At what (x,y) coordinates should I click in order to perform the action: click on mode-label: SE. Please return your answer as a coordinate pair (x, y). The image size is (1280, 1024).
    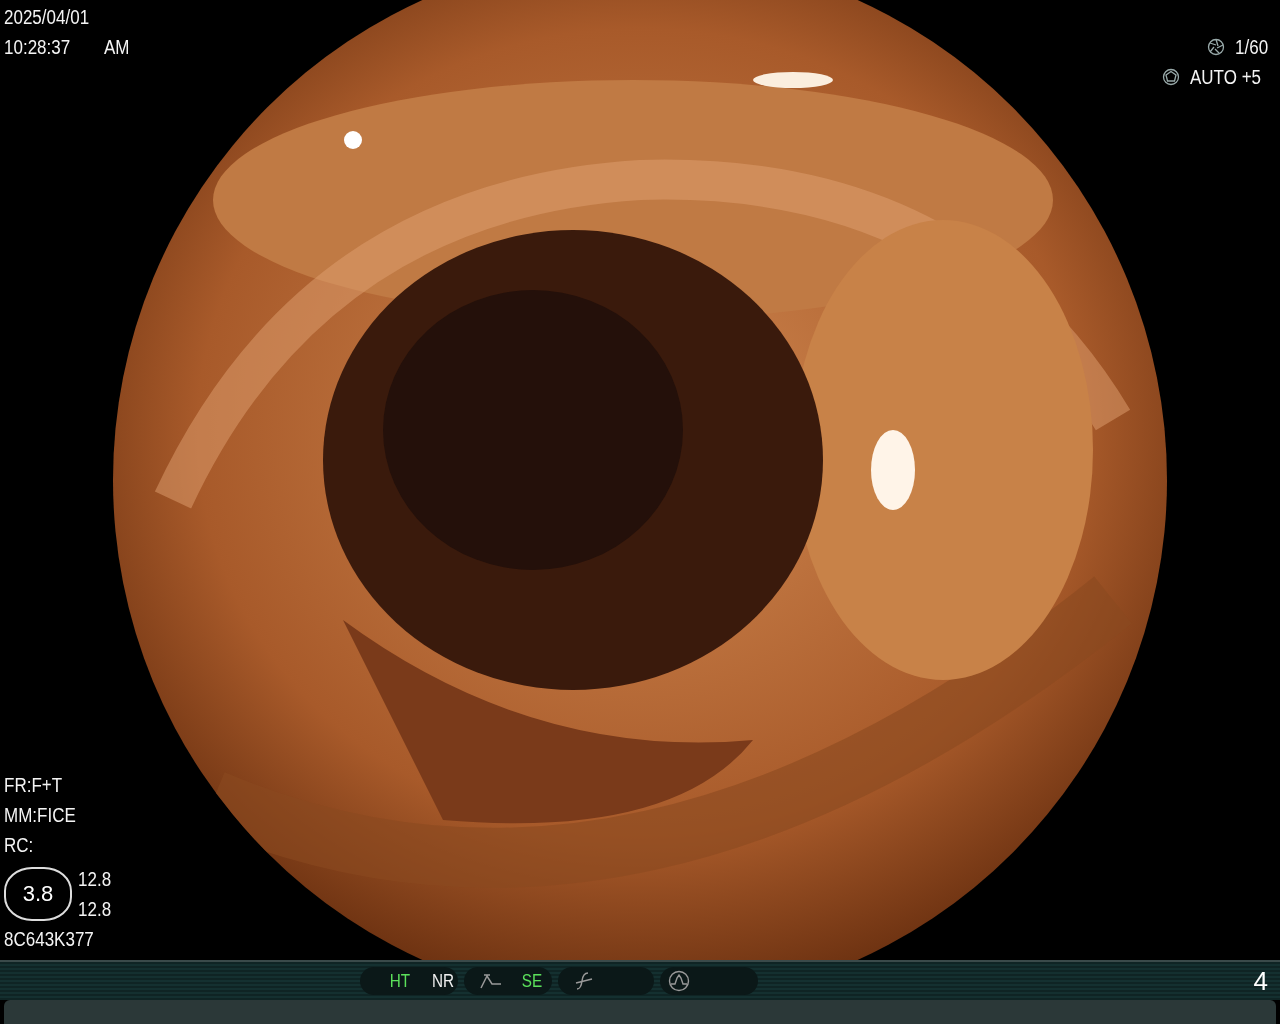
    Looking at the image, I should click on (532, 981).